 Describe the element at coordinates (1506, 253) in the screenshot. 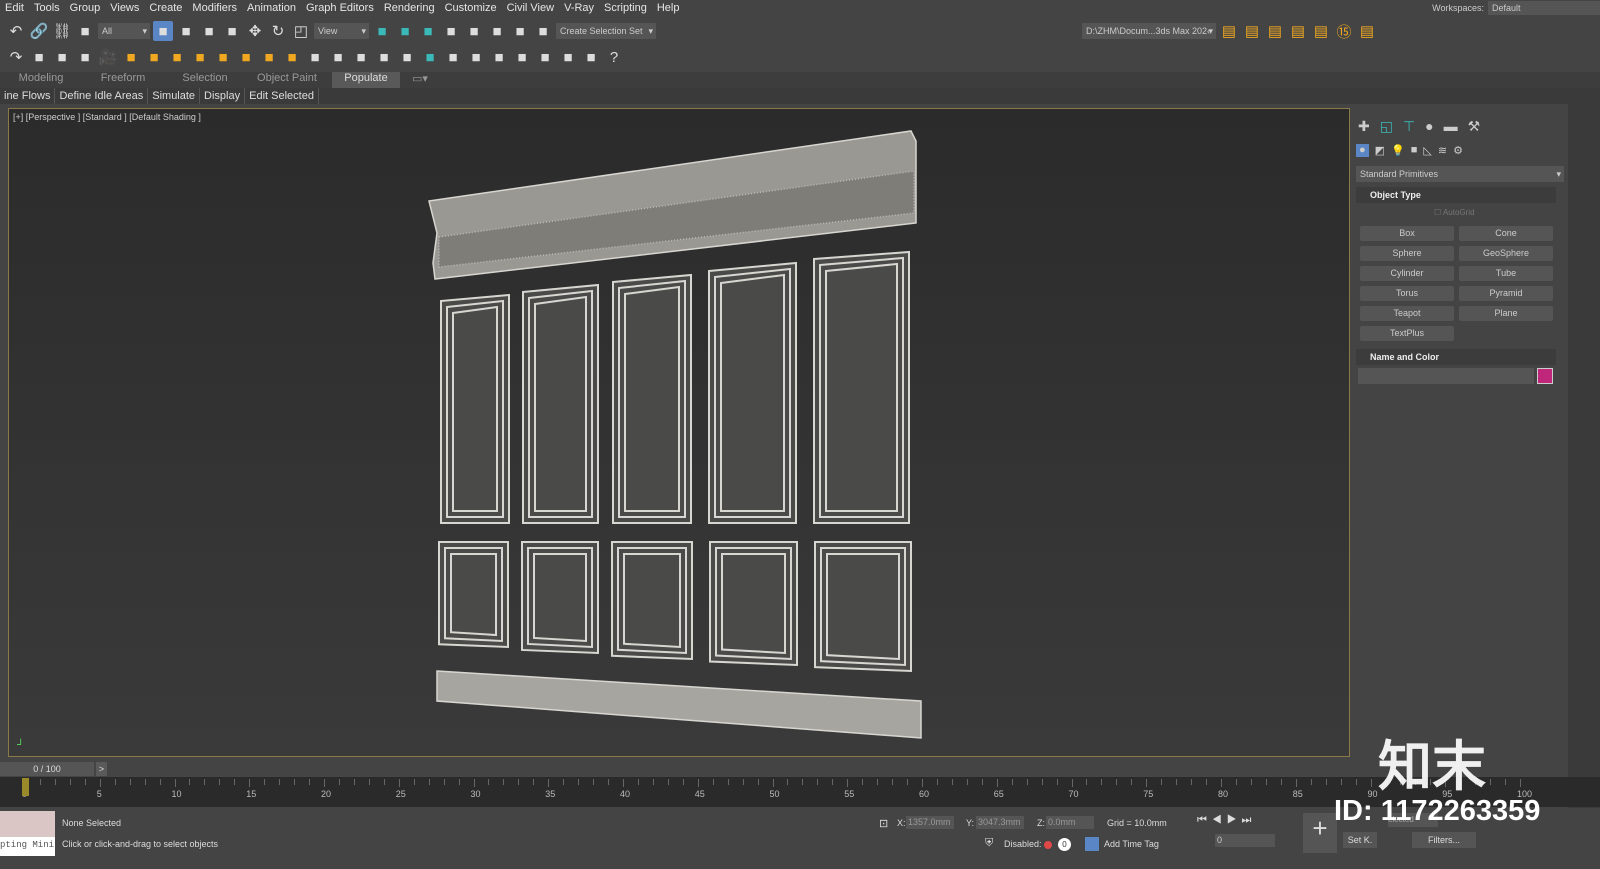

I see `geosphere-button: GeoSphere` at that location.